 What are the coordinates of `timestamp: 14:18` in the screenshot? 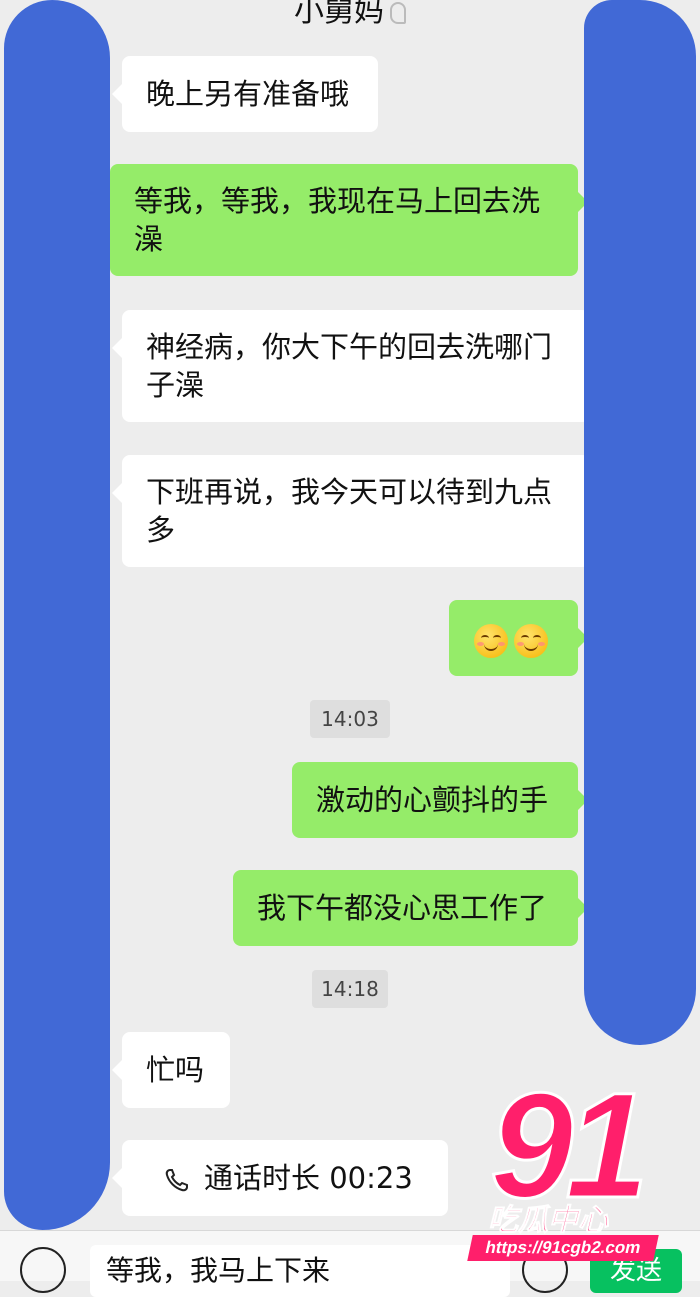 It's located at (350, 989).